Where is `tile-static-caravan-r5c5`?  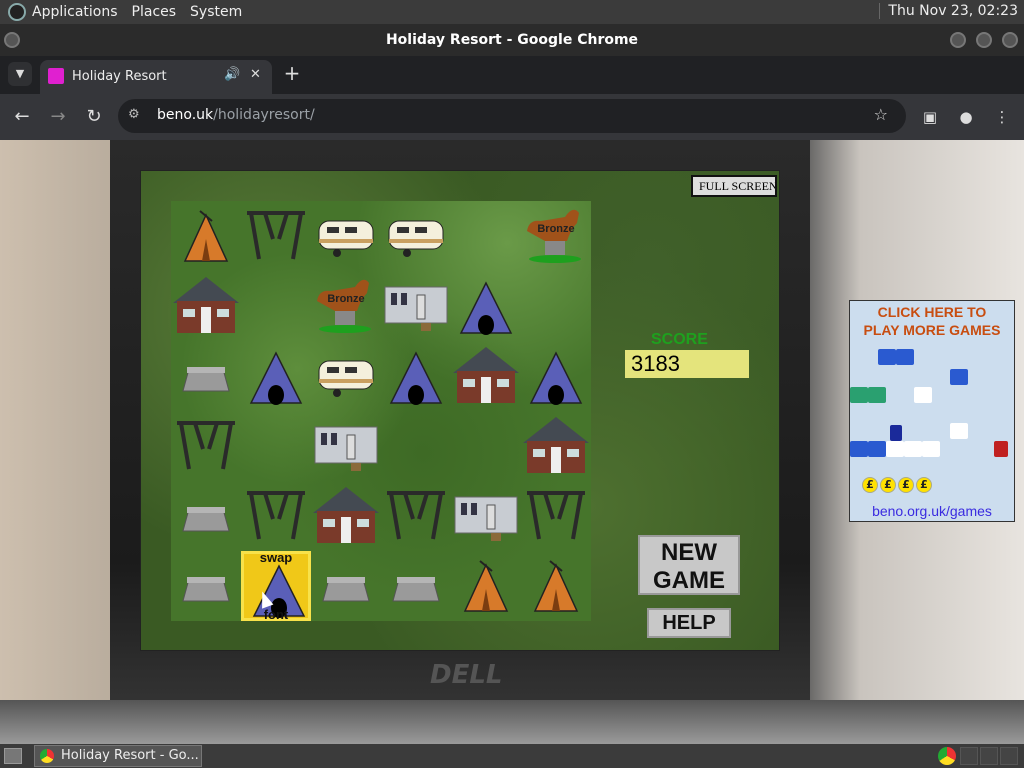 tile-static-caravan-r5c5 is located at coordinates (486, 516).